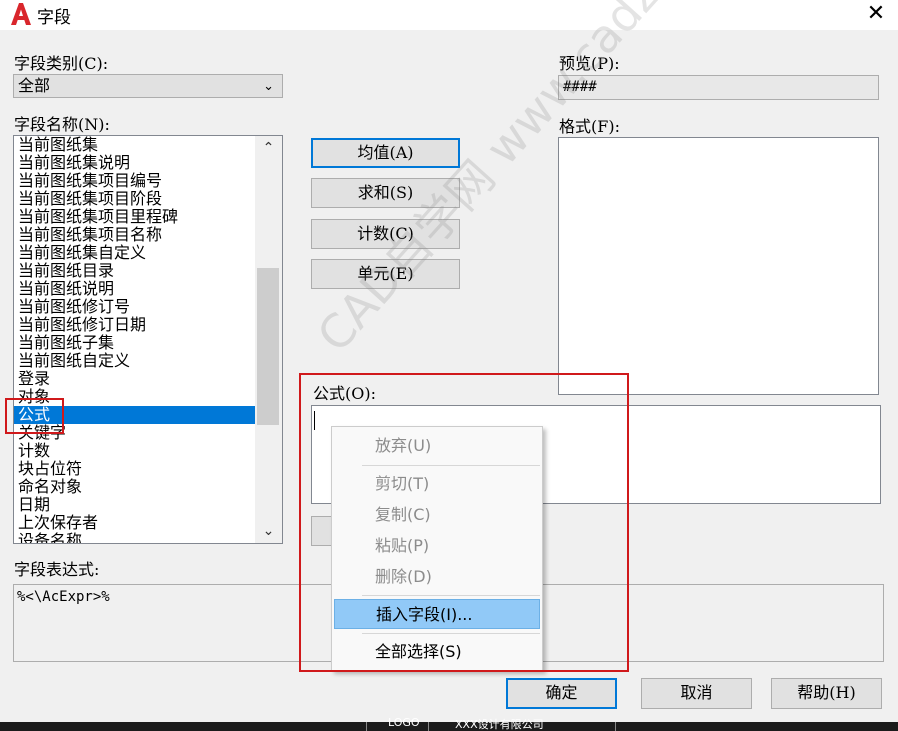 This screenshot has width=898, height=731. I want to click on field-names-label: 字段名称(N):, so click(62, 124).